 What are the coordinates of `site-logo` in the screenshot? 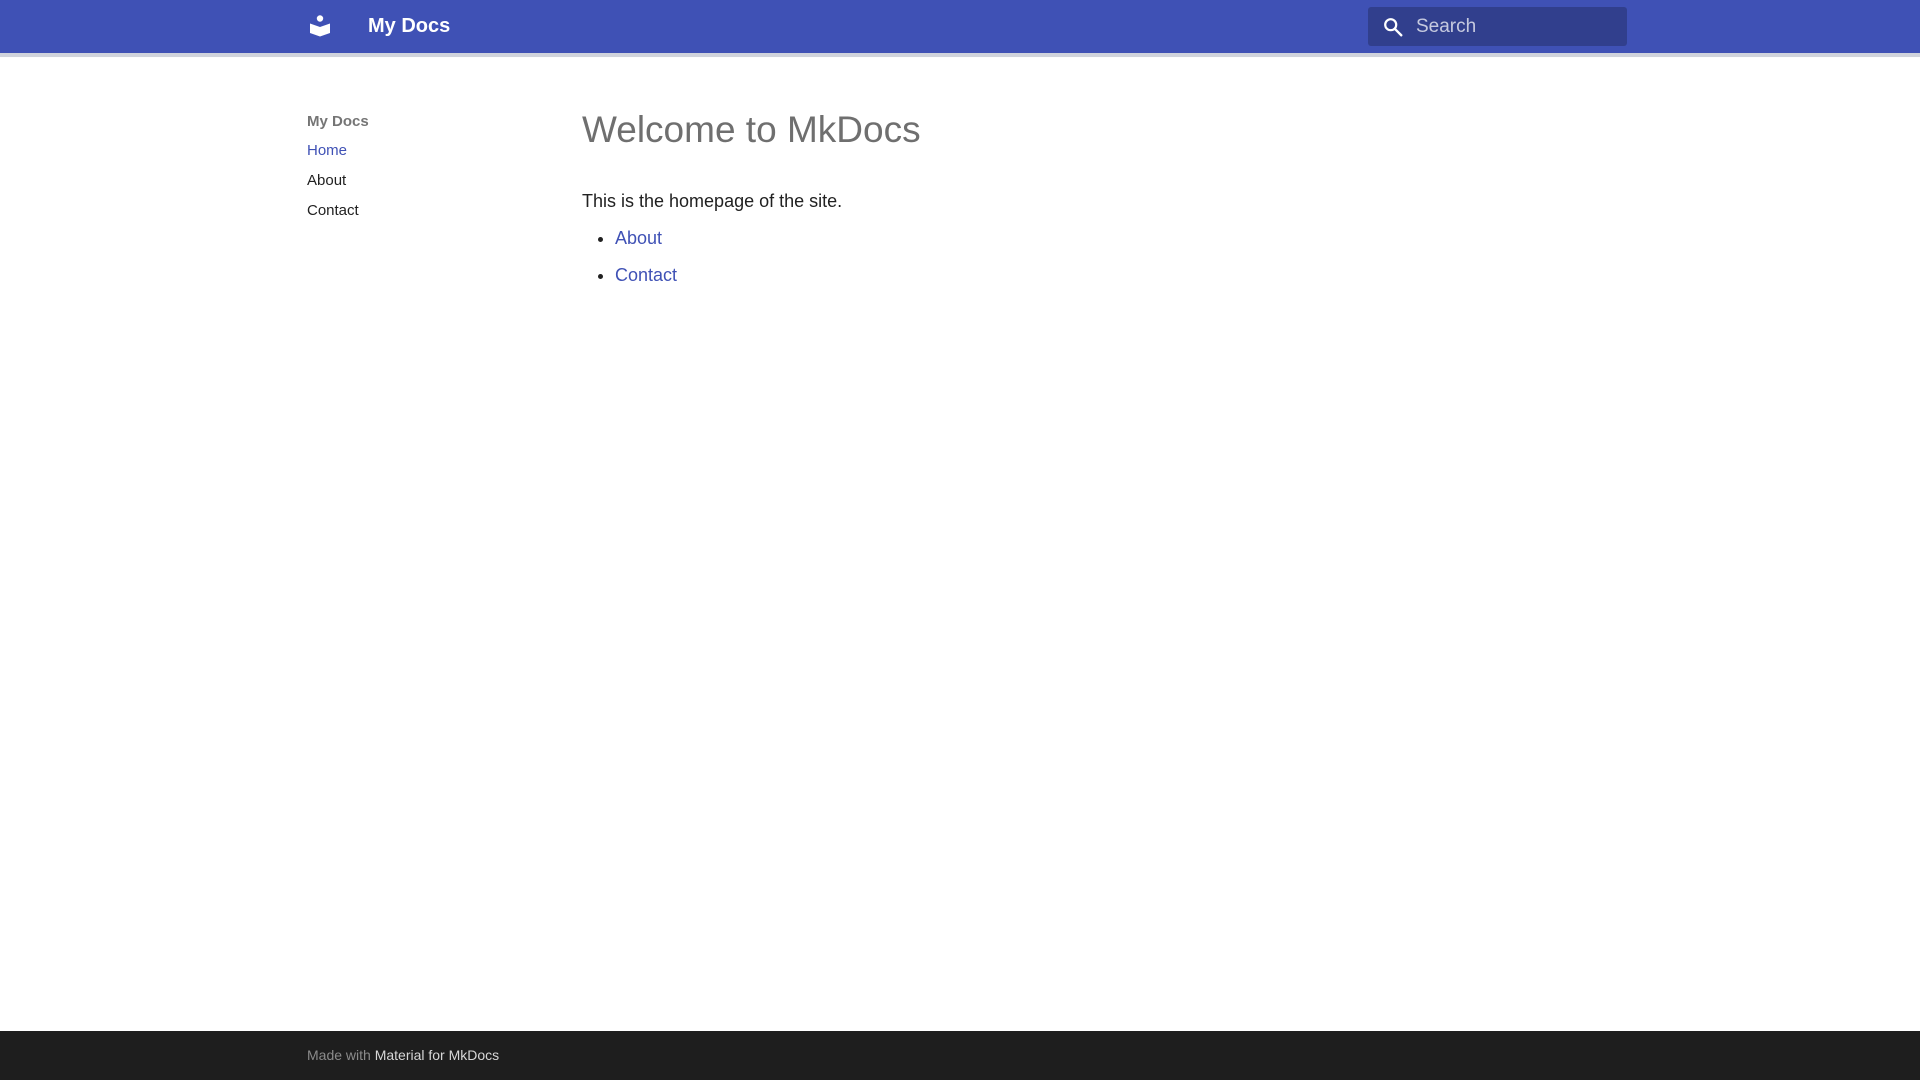 It's located at (320, 26).